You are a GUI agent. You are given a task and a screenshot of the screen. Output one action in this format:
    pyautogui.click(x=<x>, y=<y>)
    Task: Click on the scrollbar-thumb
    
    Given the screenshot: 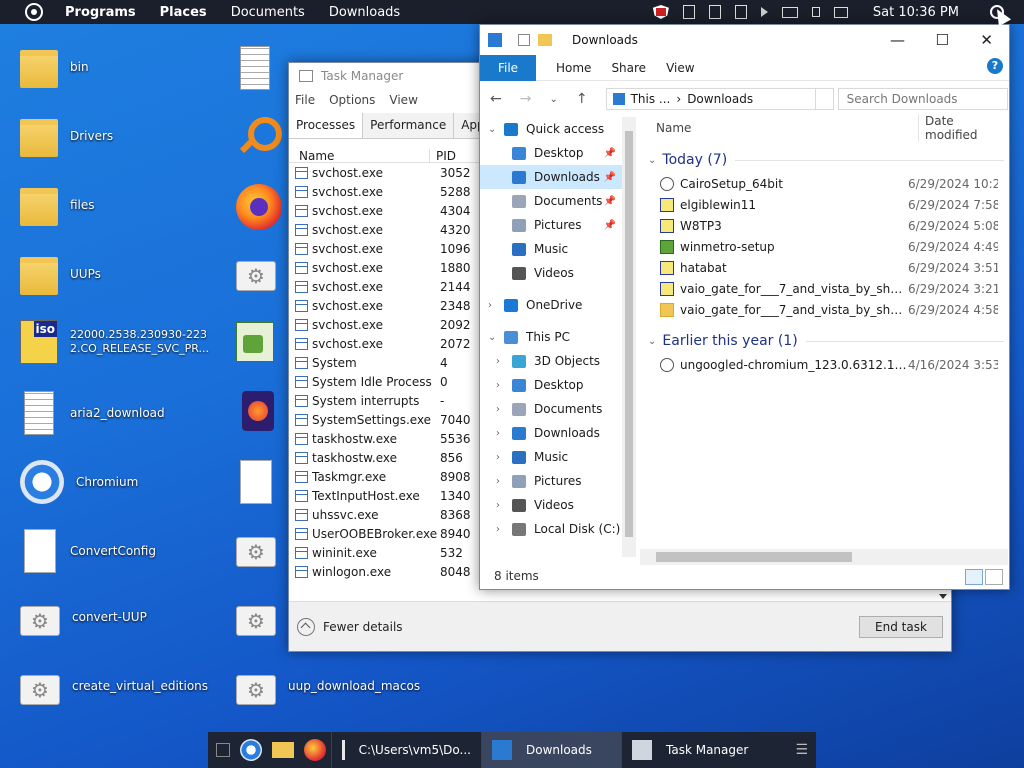 What is the action you would take?
    pyautogui.click(x=754, y=557)
    